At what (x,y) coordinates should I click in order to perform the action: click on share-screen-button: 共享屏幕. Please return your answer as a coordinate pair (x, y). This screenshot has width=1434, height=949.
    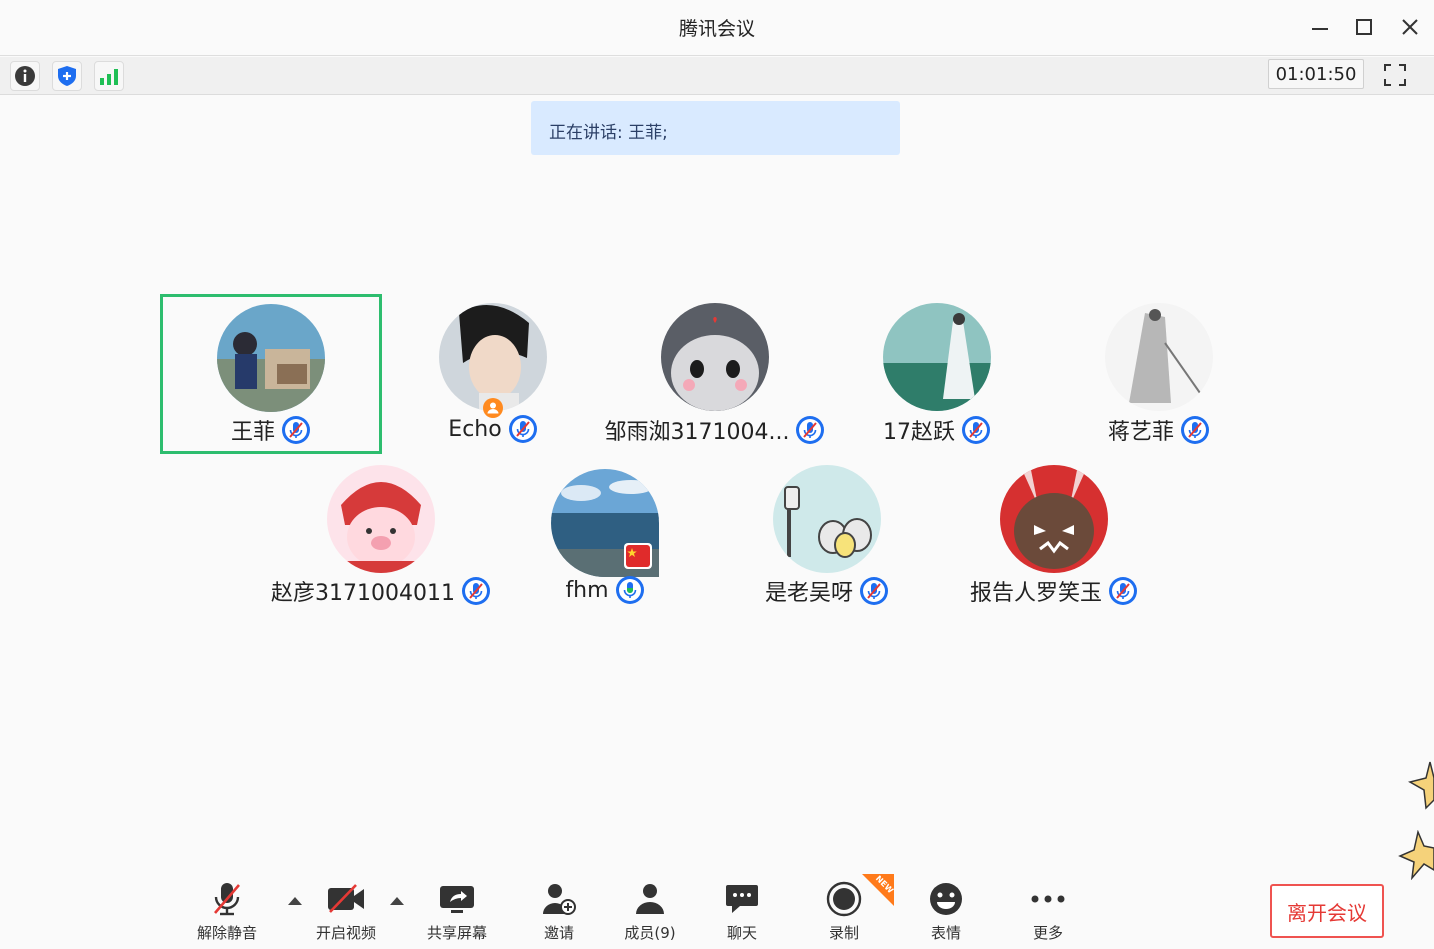
    Looking at the image, I should click on (457, 913).